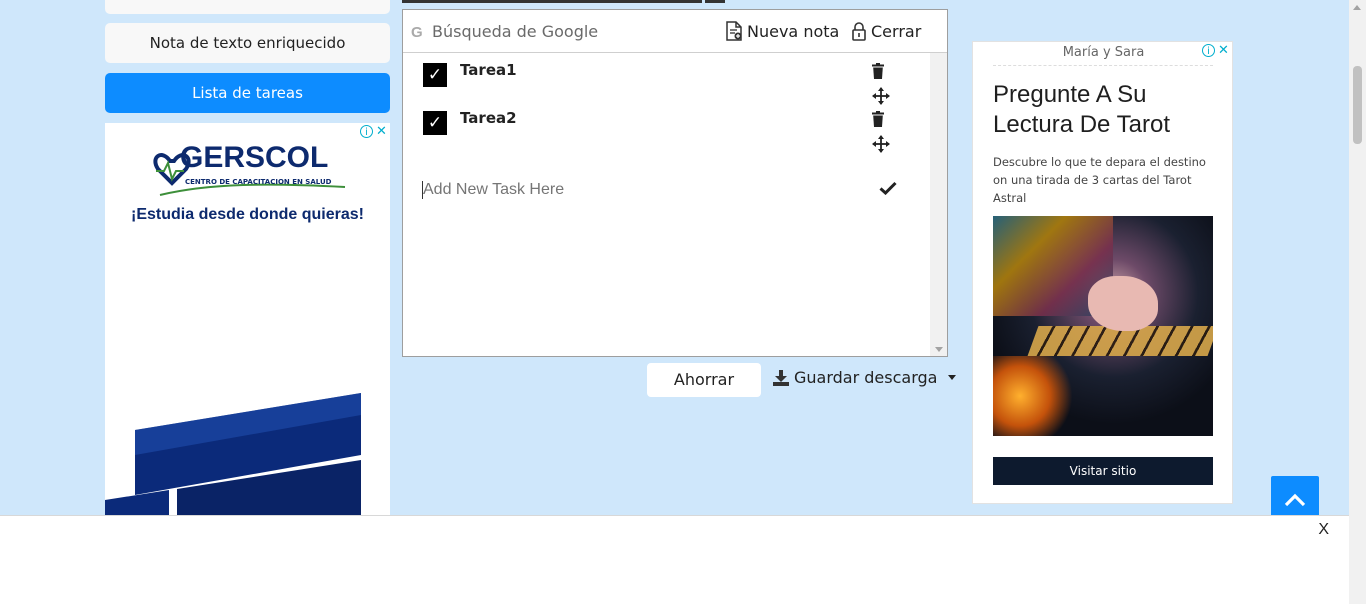 The width and height of the screenshot is (1366, 604). What do you see at coordinates (247, 7) in the screenshot?
I see `sidebar-top-item` at bounding box center [247, 7].